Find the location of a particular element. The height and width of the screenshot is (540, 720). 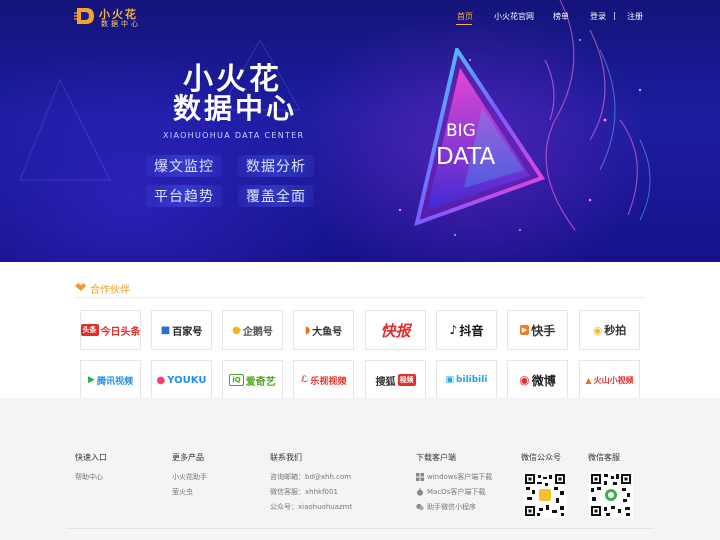

dayu-icon: ◗ is located at coordinates (307, 330).